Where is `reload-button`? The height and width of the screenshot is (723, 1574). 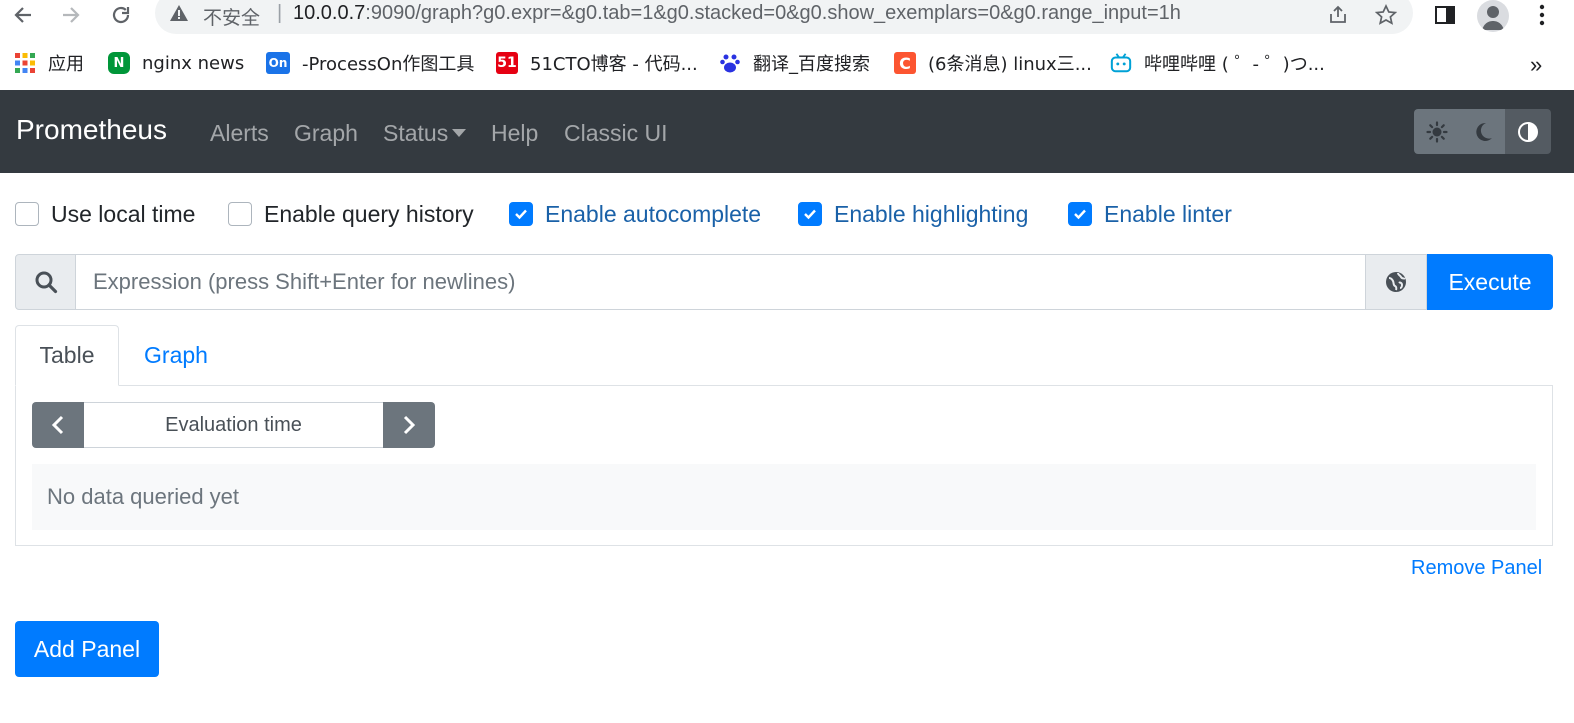
reload-button is located at coordinates (121, 15).